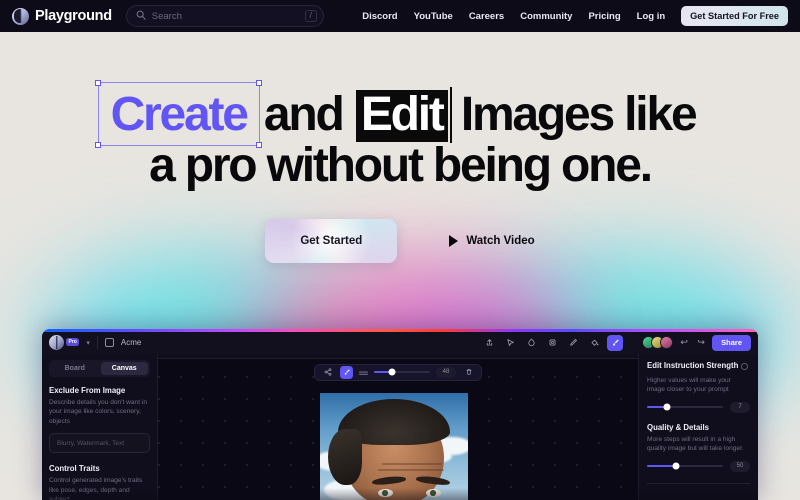  Describe the element at coordinates (389, 480) in the screenshot. I see `eyebrow-left` at that location.